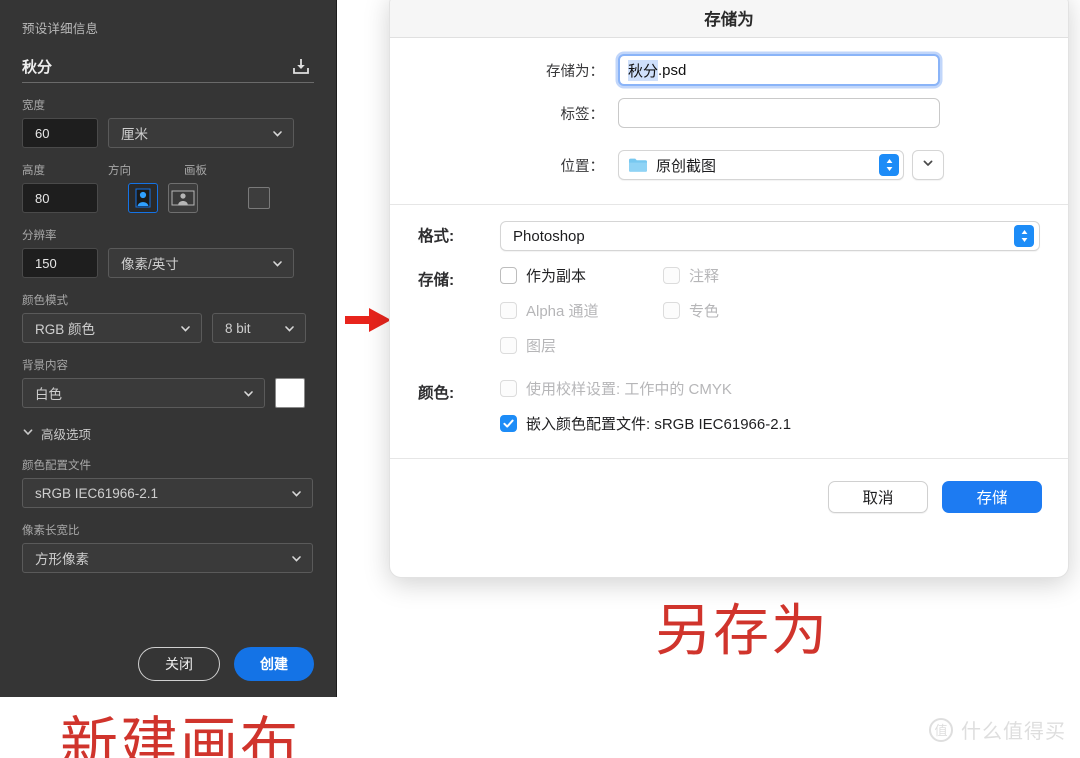  I want to click on red-arrow-icon, so click(369, 320).